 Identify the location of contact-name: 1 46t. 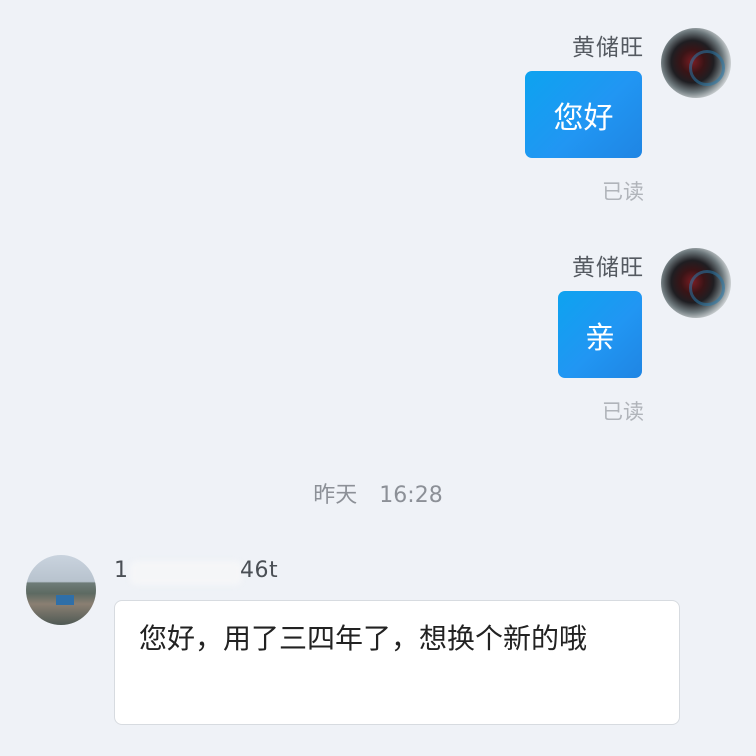
(199, 573).